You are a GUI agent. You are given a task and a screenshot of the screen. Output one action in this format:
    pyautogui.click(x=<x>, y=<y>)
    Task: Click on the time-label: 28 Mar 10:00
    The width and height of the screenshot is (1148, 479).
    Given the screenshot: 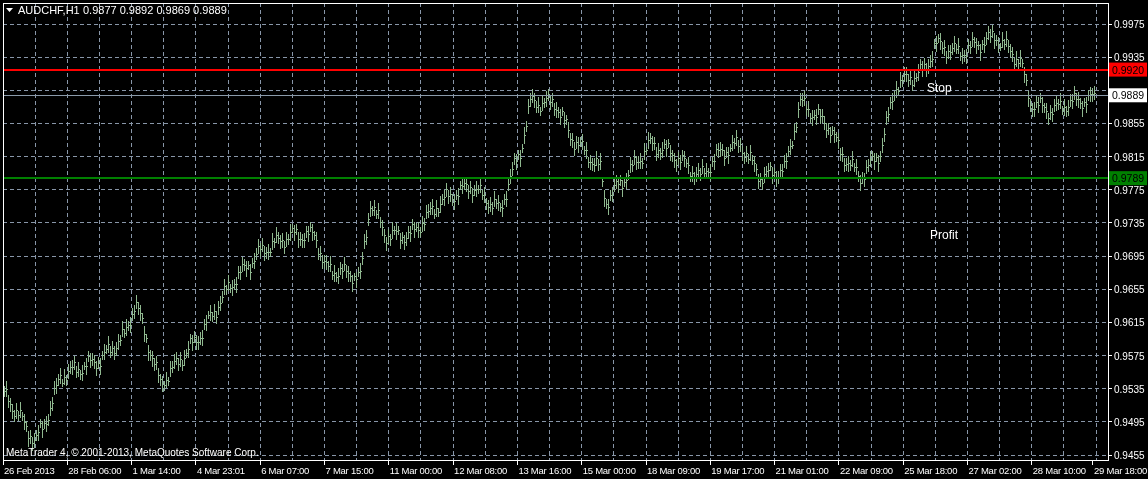 What is the action you would take?
    pyautogui.click(x=1059, y=470)
    